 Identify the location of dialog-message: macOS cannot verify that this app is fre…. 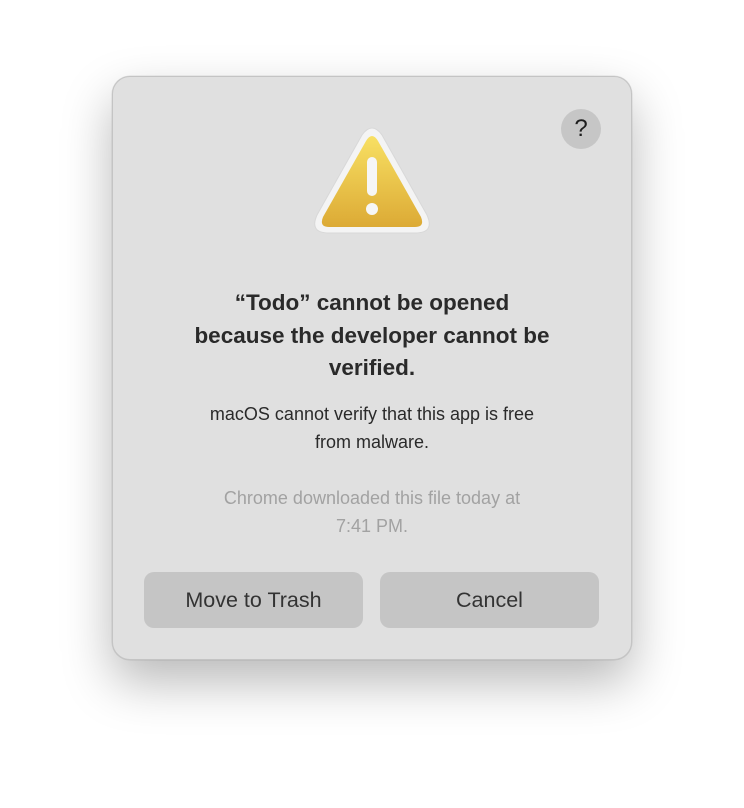
(372, 428).